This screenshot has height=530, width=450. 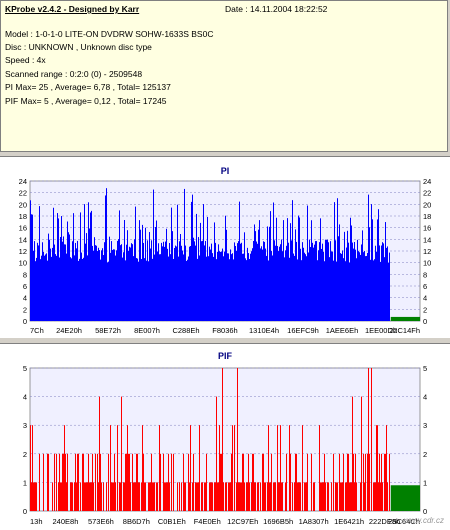 What do you see at coordinates (23, 263) in the screenshot?
I see `y-tick-label-left: 10` at bounding box center [23, 263].